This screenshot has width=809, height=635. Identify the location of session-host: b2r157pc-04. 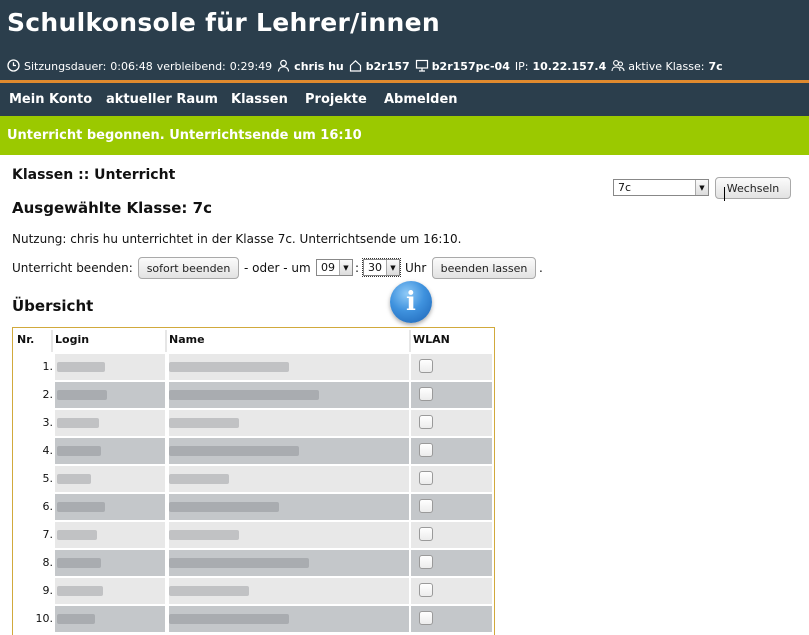
(470, 66).